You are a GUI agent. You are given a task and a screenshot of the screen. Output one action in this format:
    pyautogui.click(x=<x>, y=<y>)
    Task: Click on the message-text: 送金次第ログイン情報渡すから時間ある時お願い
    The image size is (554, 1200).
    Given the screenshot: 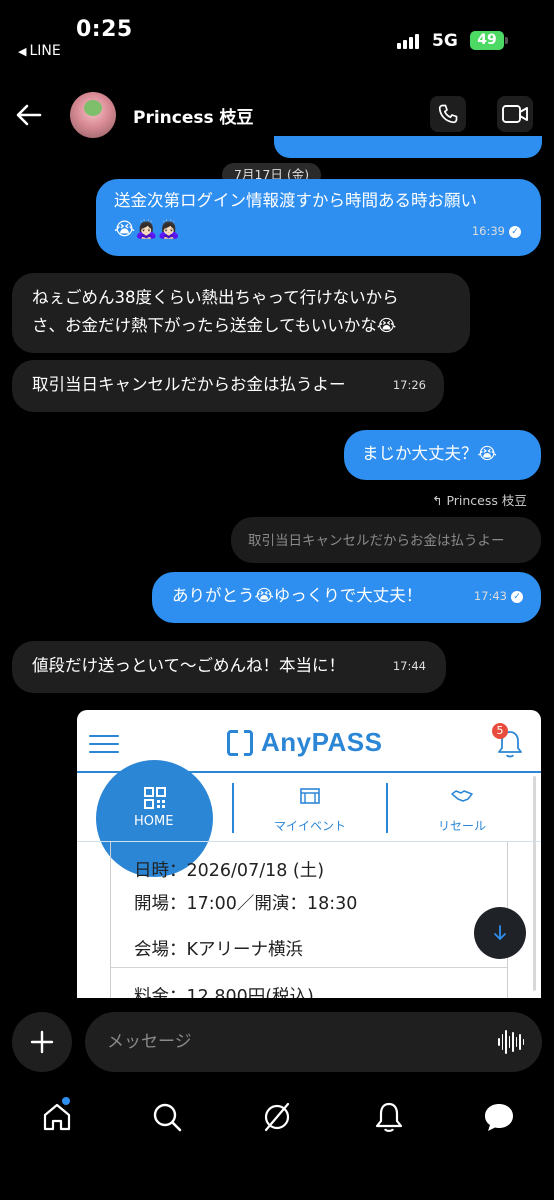 What is the action you would take?
    pyautogui.click(x=295, y=200)
    